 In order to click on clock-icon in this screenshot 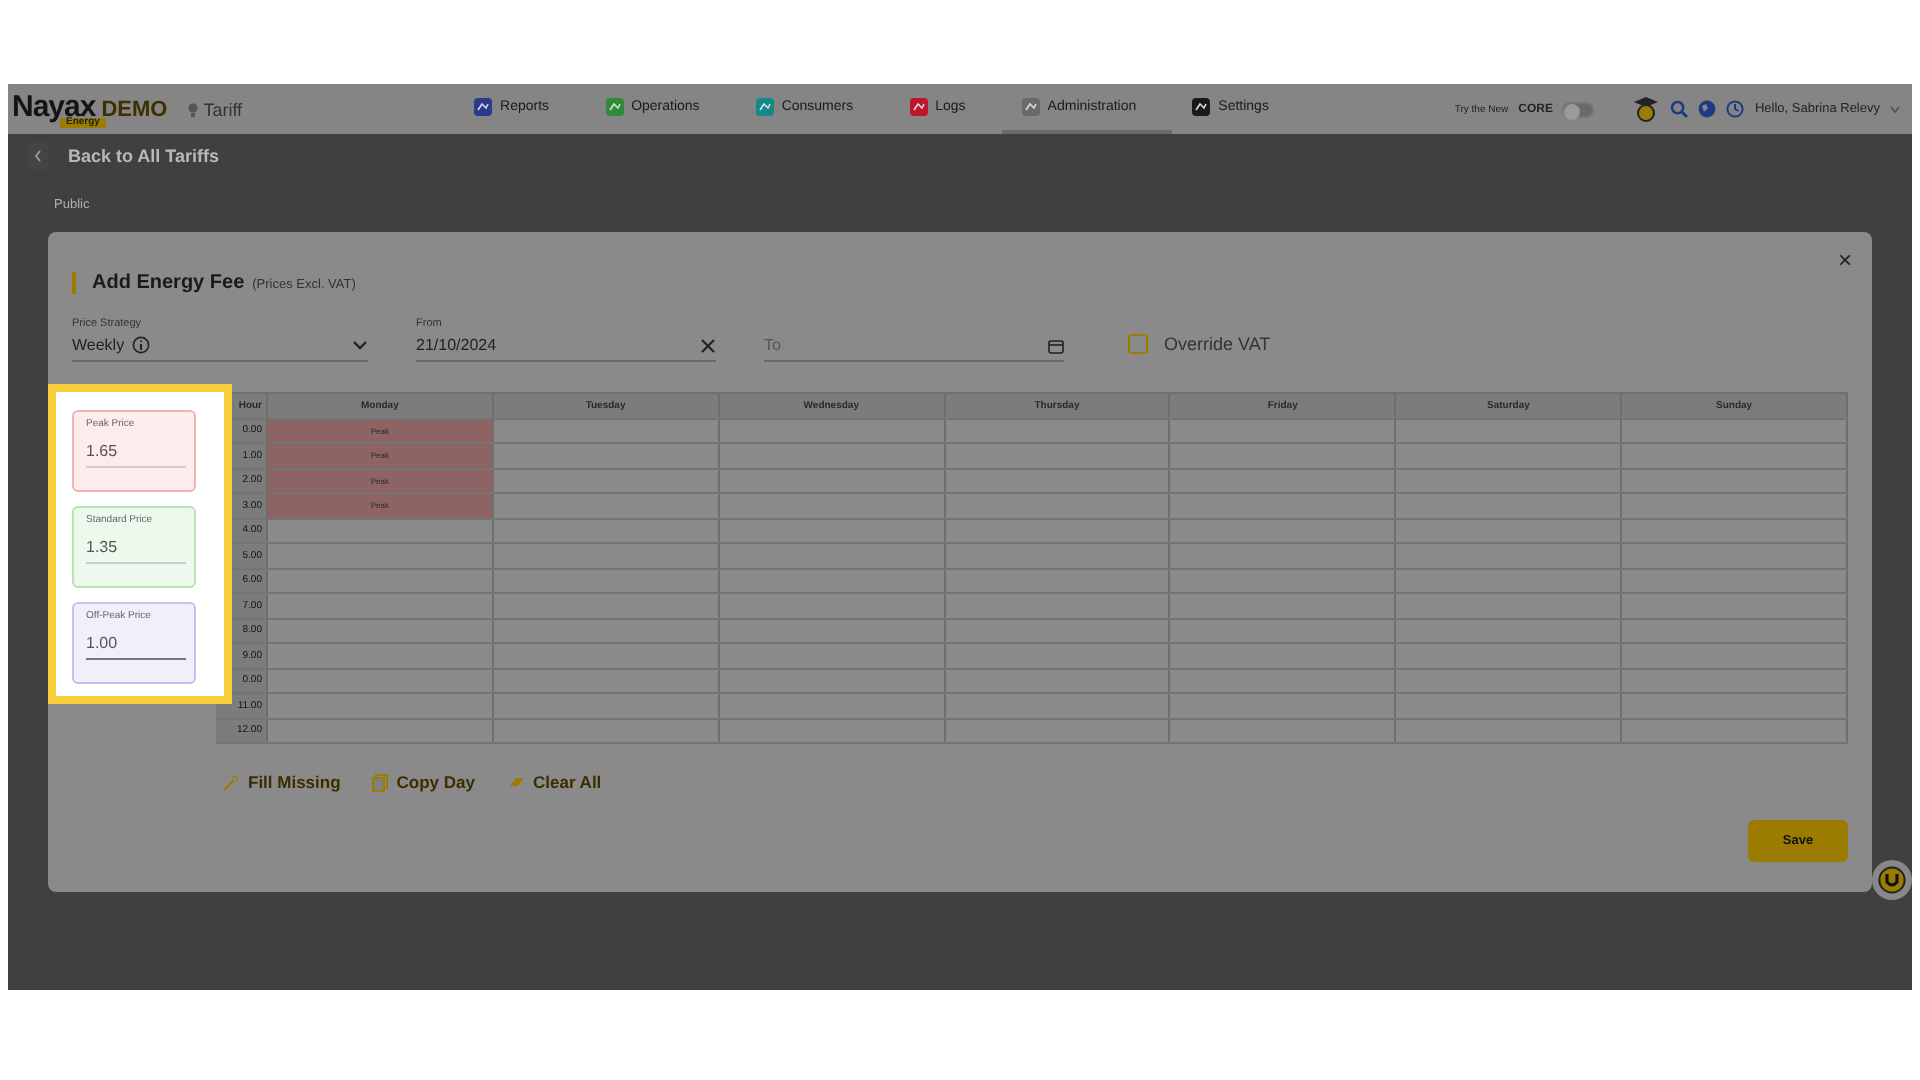, I will do `click(1735, 109)`.